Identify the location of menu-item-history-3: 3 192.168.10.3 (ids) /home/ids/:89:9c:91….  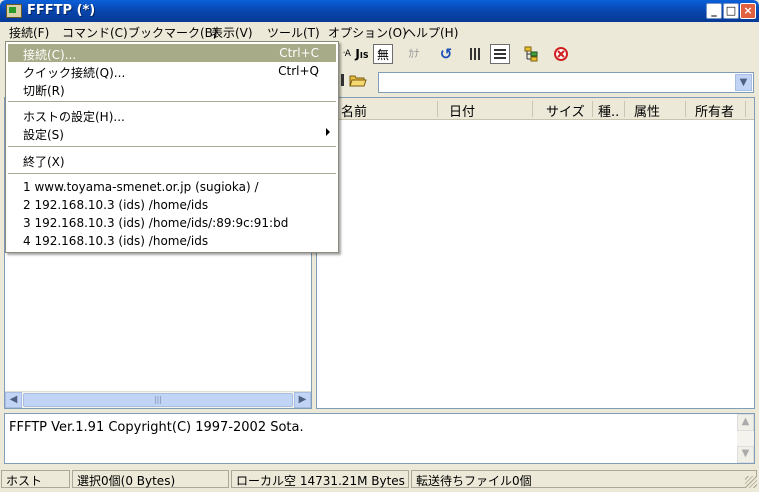
(172, 223).